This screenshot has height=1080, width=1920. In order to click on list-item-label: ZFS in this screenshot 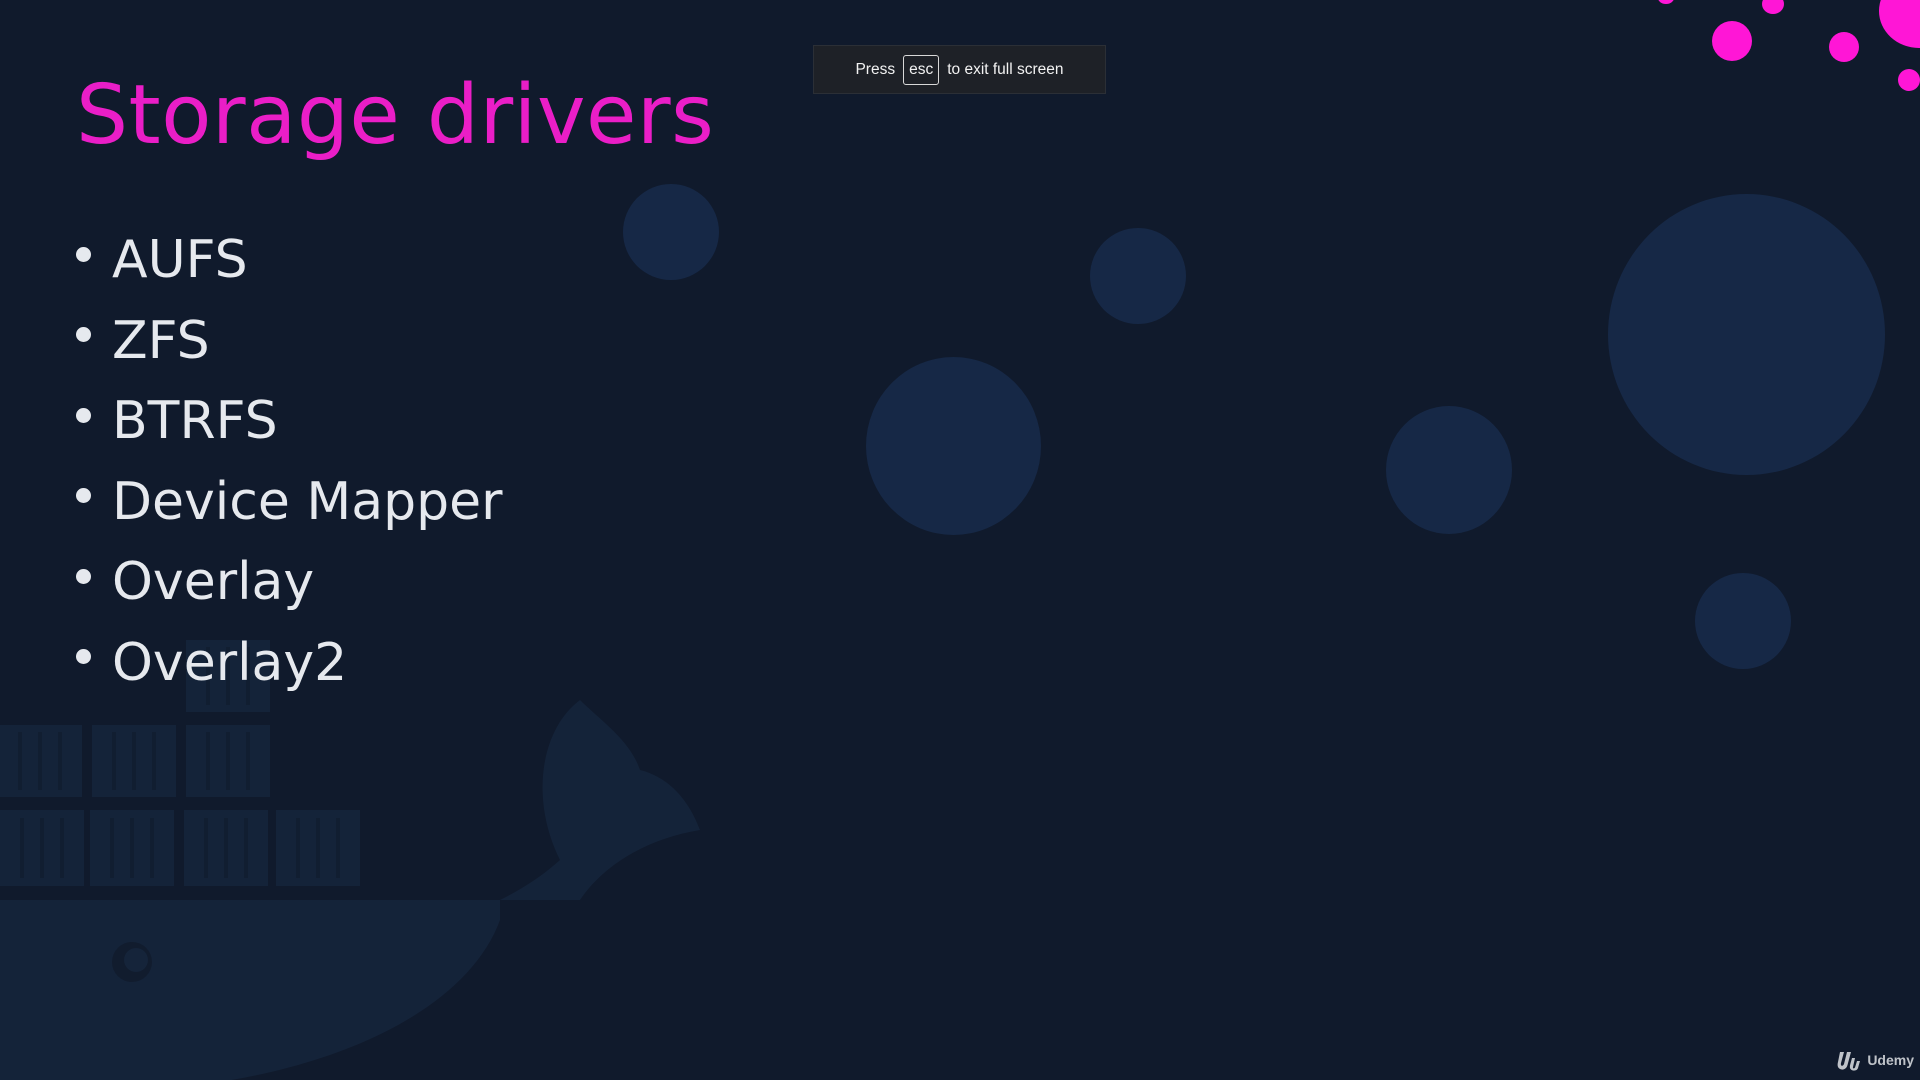, I will do `click(161, 340)`.